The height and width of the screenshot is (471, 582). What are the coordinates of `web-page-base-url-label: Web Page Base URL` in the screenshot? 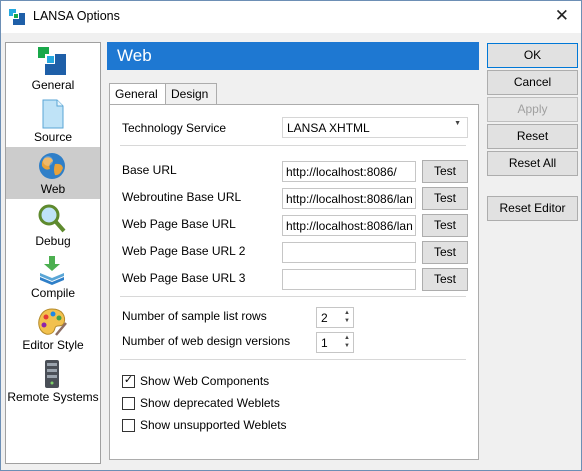 It's located at (179, 224).